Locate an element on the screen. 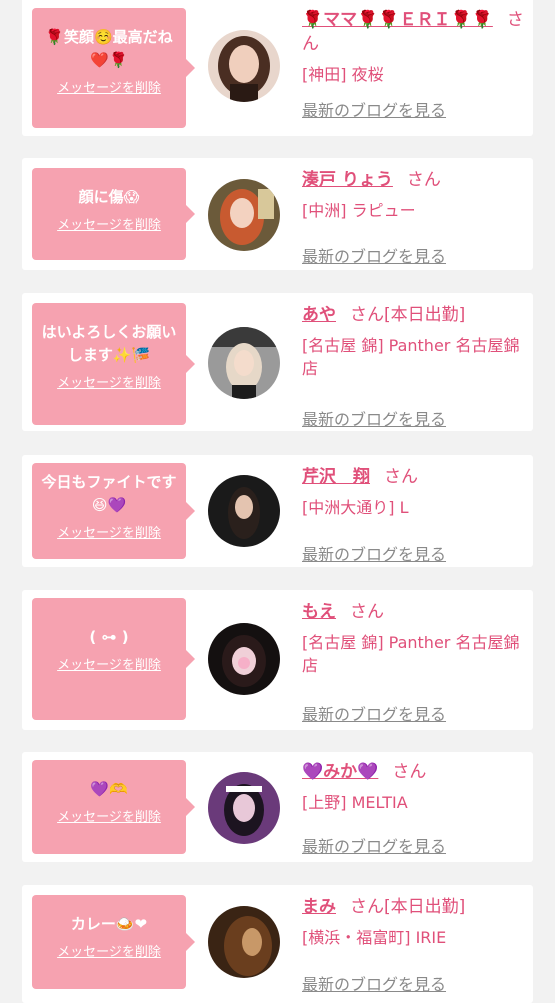 Image resolution: width=555 pixels, height=1003 pixels. shop-label: [横浜・福富町] IRIE is located at coordinates (374, 937).